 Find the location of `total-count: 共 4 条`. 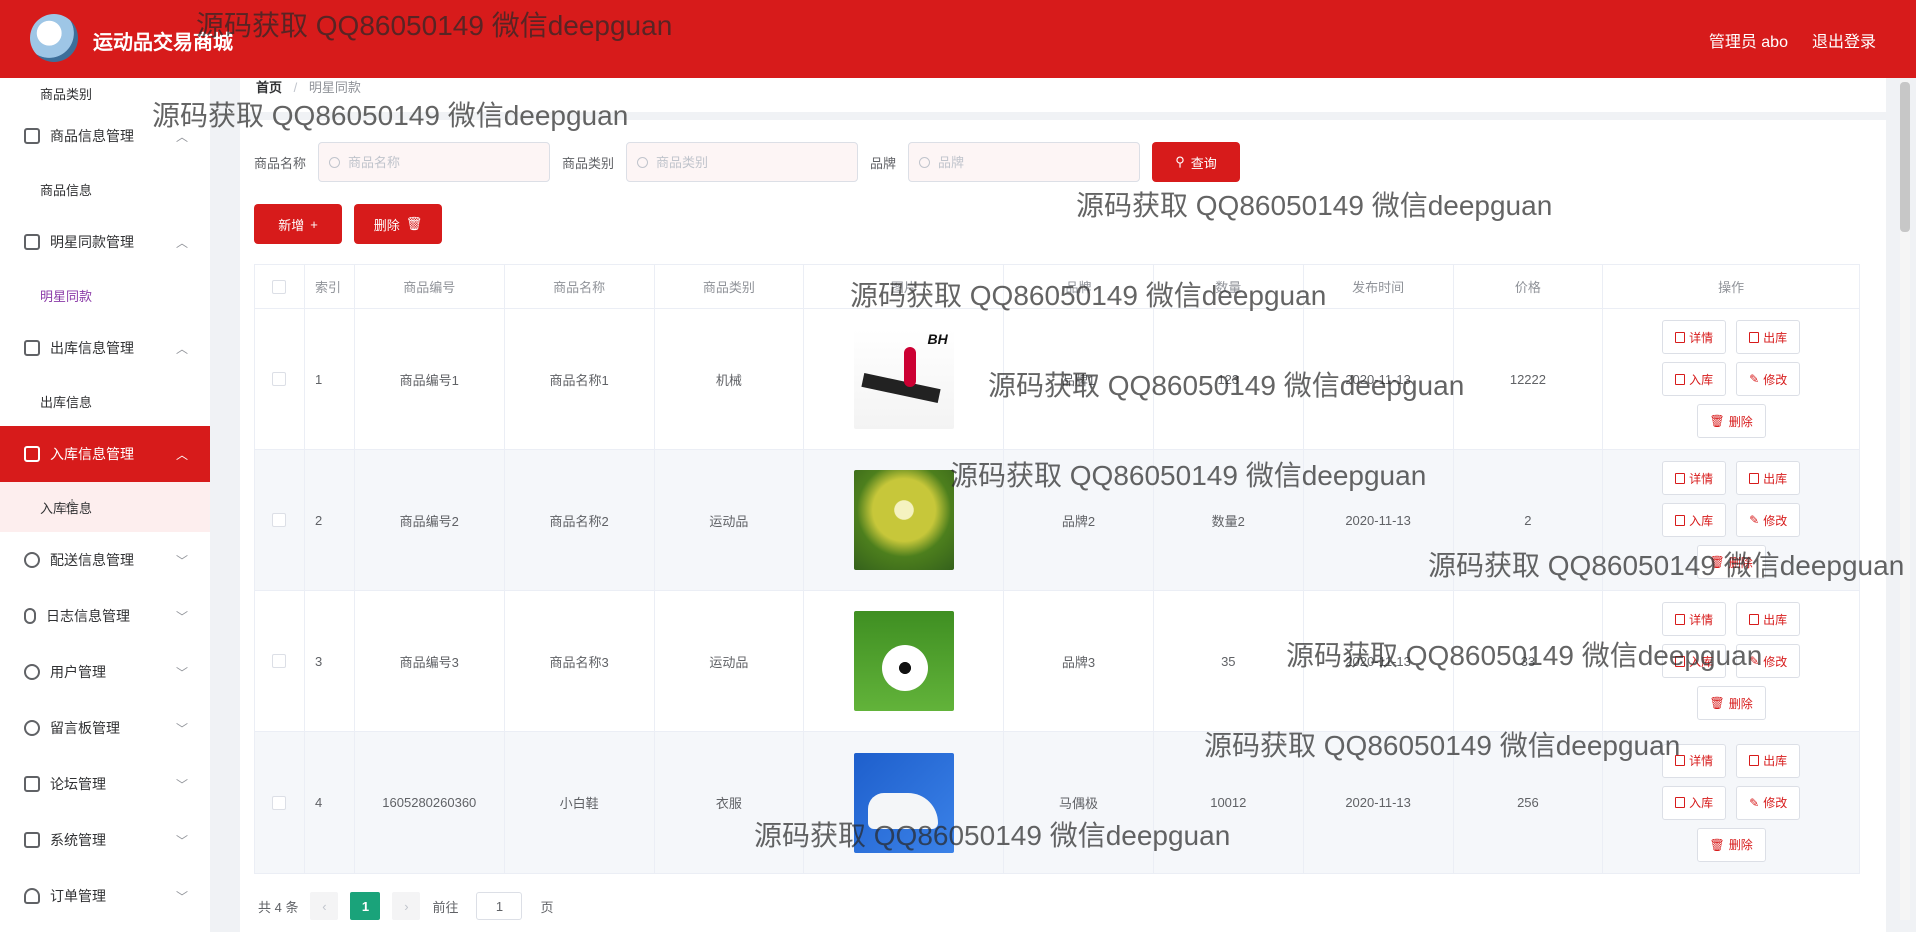

total-count: 共 4 条 is located at coordinates (278, 907).